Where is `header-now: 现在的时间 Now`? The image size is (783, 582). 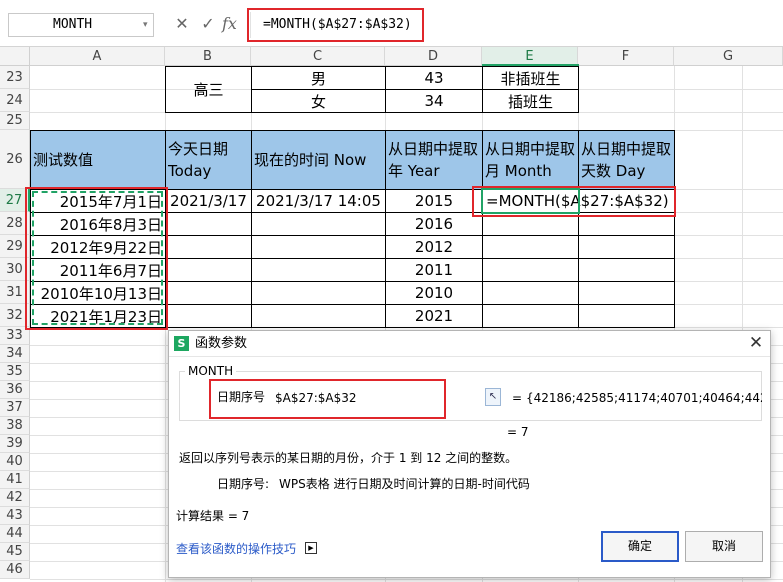
header-now: 现在的时间 Now is located at coordinates (318, 160).